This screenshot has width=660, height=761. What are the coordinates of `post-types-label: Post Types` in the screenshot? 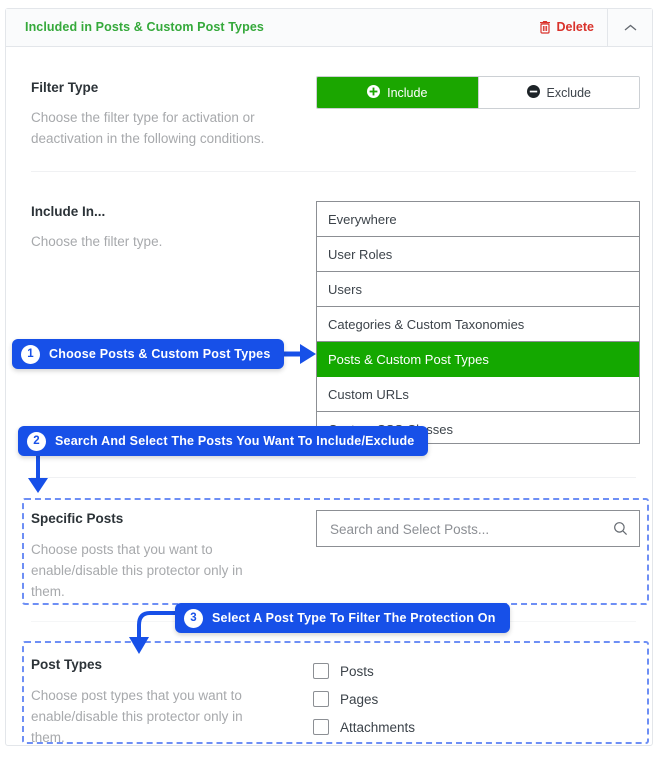 It's located at (67, 664).